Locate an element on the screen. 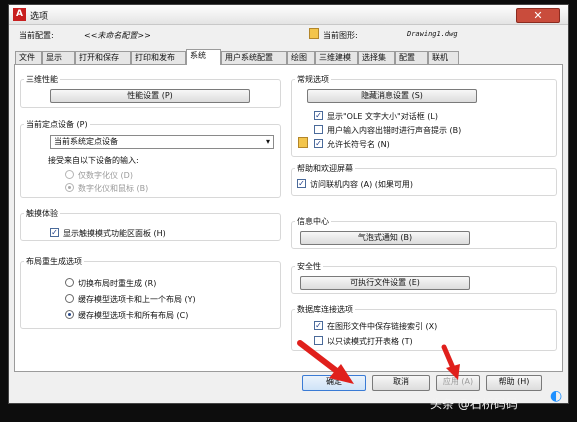  watermark-text: 头条 @石桥码码 is located at coordinates (474, 404).